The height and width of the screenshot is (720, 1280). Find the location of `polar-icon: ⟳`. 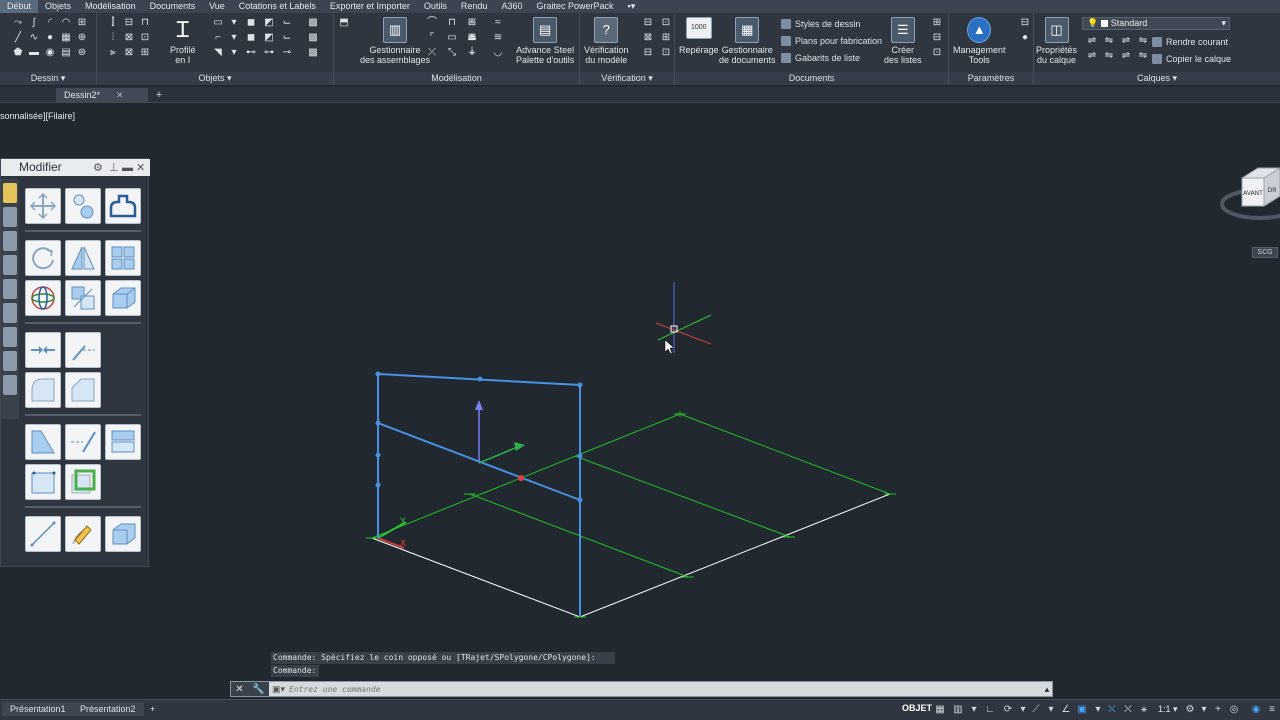

polar-icon: ⟳ is located at coordinates (1008, 710).